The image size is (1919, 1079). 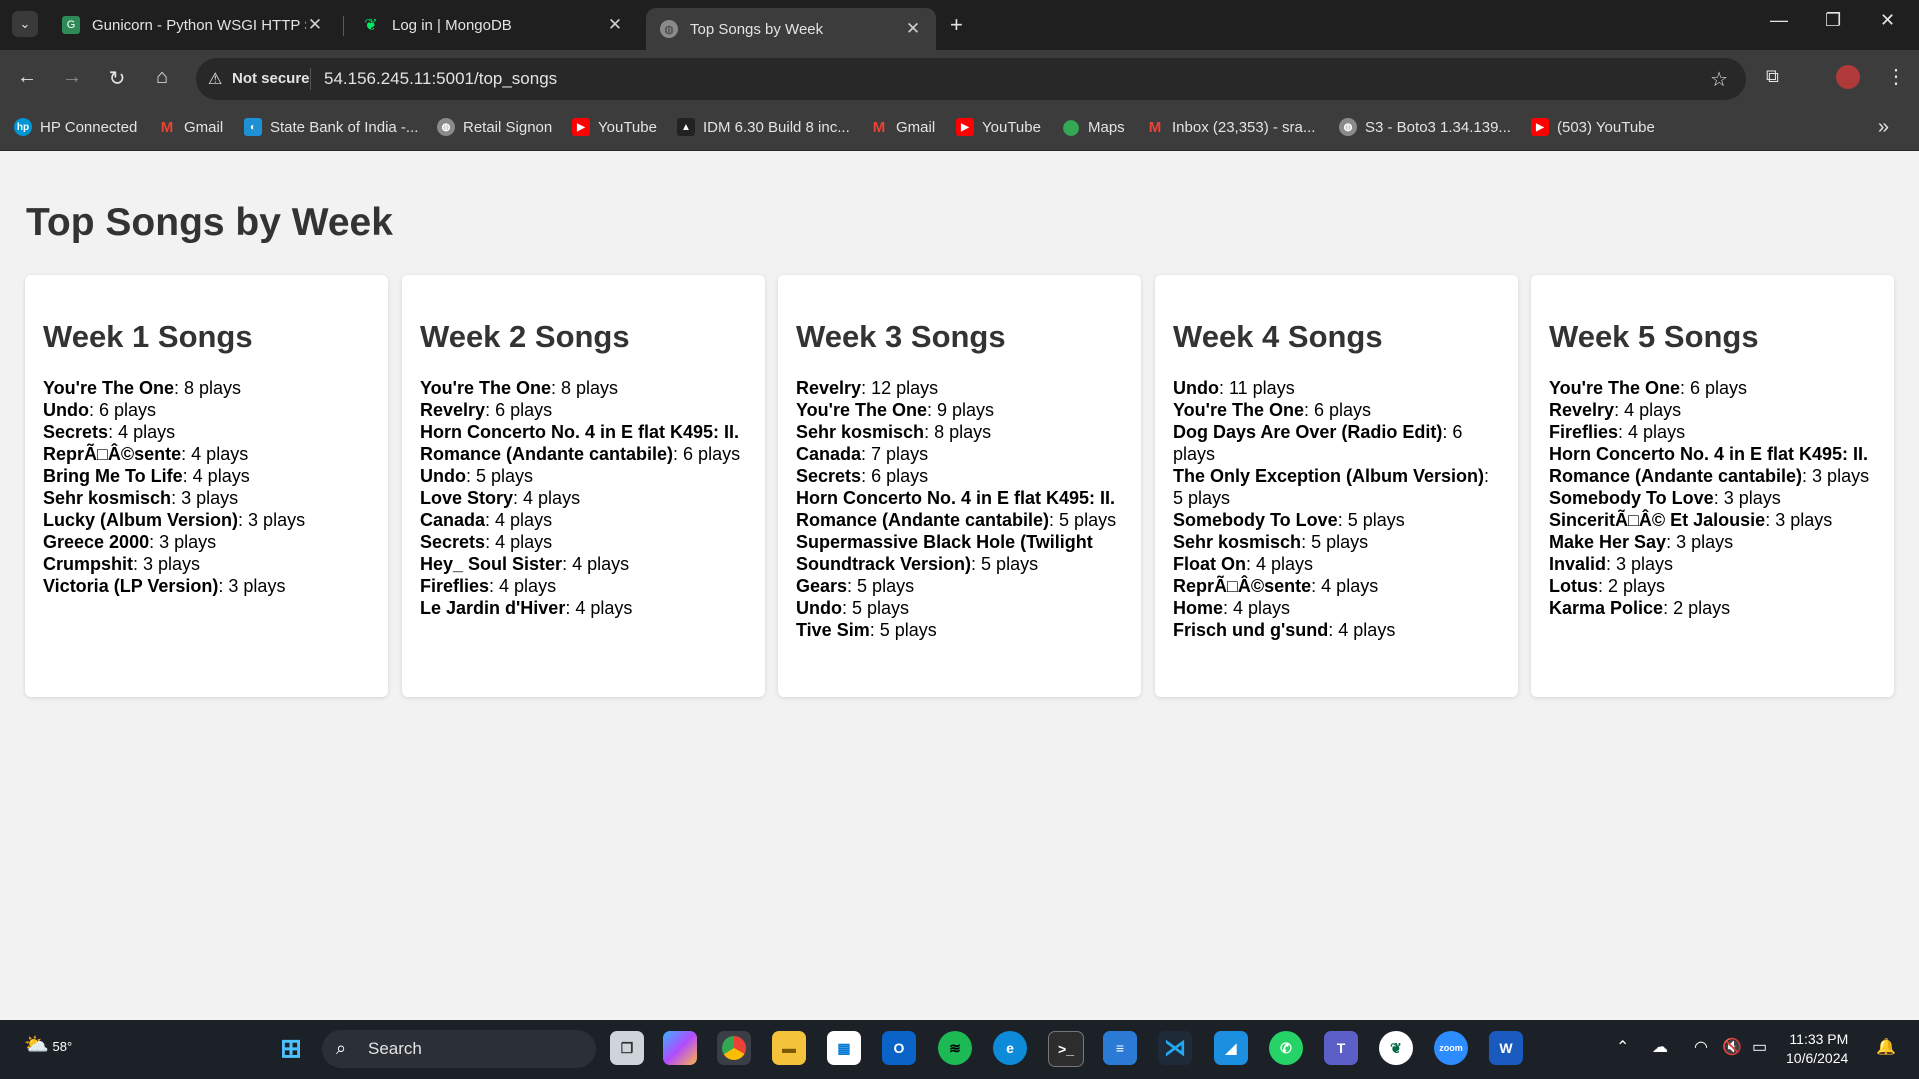 I want to click on song-item: Revelry: 6 plays, so click(x=583, y=410).